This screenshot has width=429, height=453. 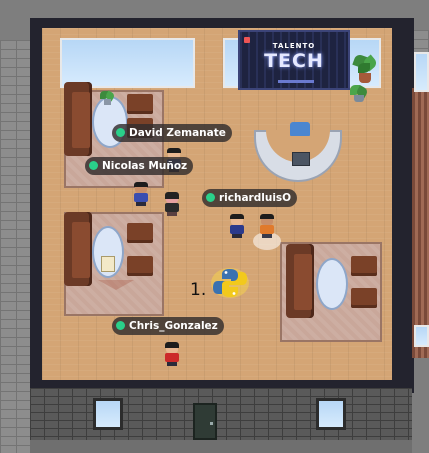 I want to click on reception-desk, so click(x=298, y=152).